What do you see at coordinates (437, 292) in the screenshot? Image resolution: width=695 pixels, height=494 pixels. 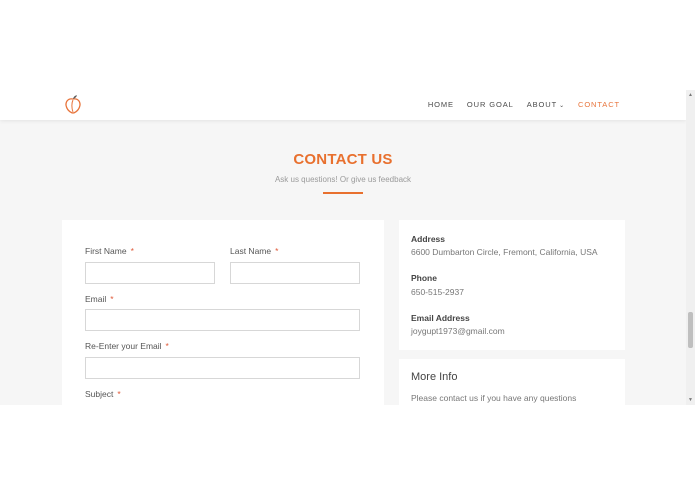 I see `phone-value: 650-515-2937` at bounding box center [437, 292].